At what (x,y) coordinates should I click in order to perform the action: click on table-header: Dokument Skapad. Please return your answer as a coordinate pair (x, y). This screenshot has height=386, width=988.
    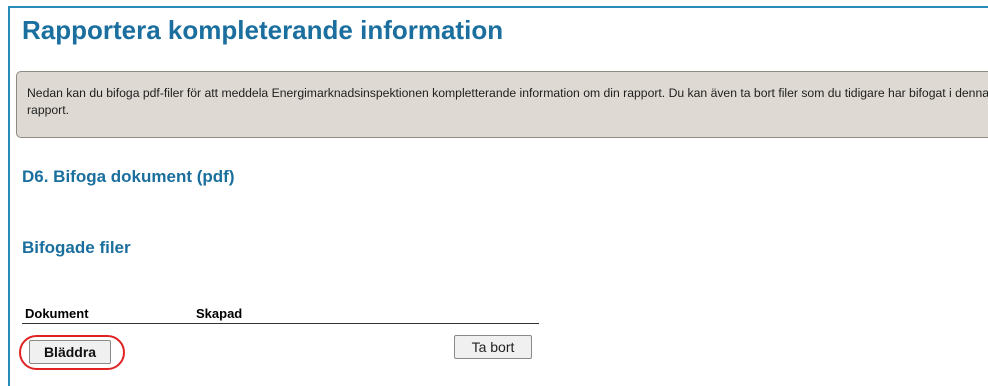
    Looking at the image, I should click on (280, 314).